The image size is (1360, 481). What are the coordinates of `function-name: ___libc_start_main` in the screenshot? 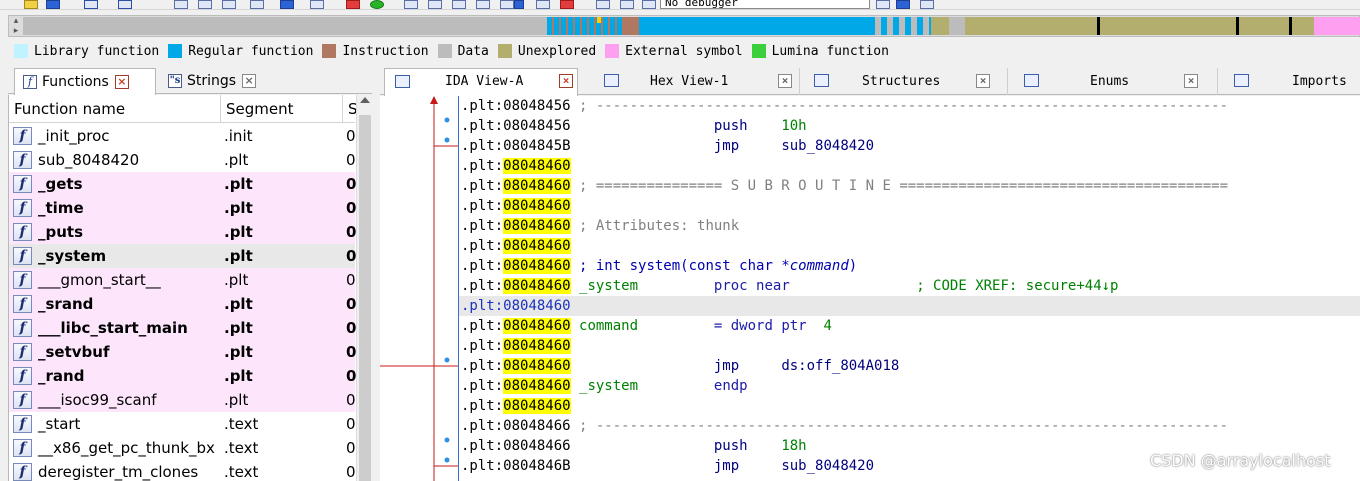 It's located at (113, 328).